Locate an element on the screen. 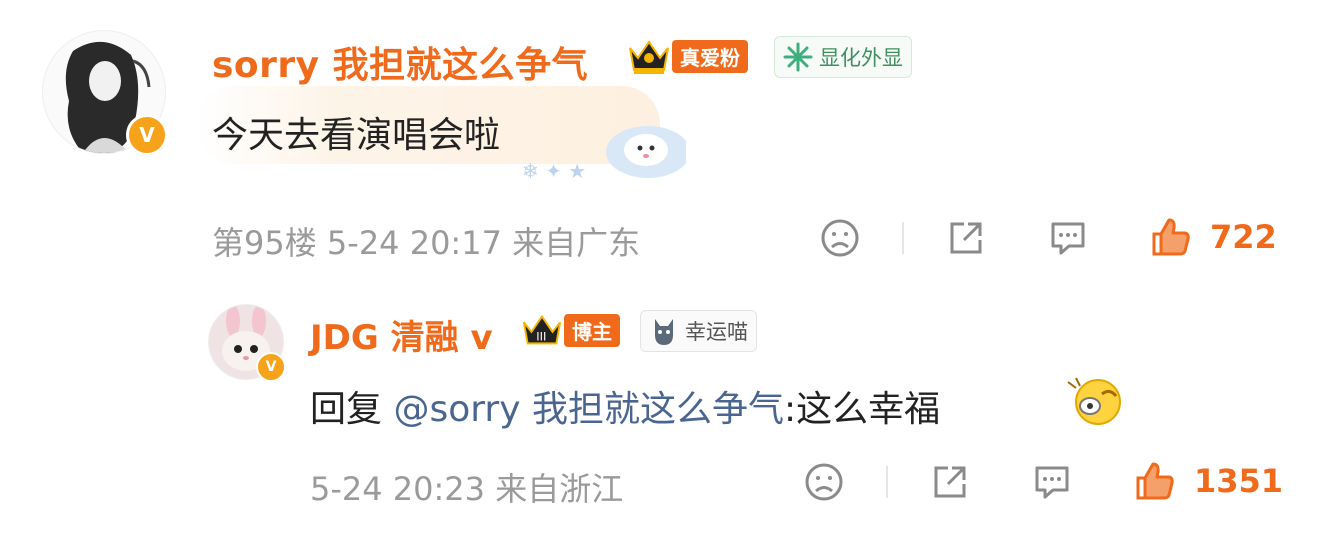  reply-meta: 5-24 20:23 来自浙江 is located at coordinates (466, 487).